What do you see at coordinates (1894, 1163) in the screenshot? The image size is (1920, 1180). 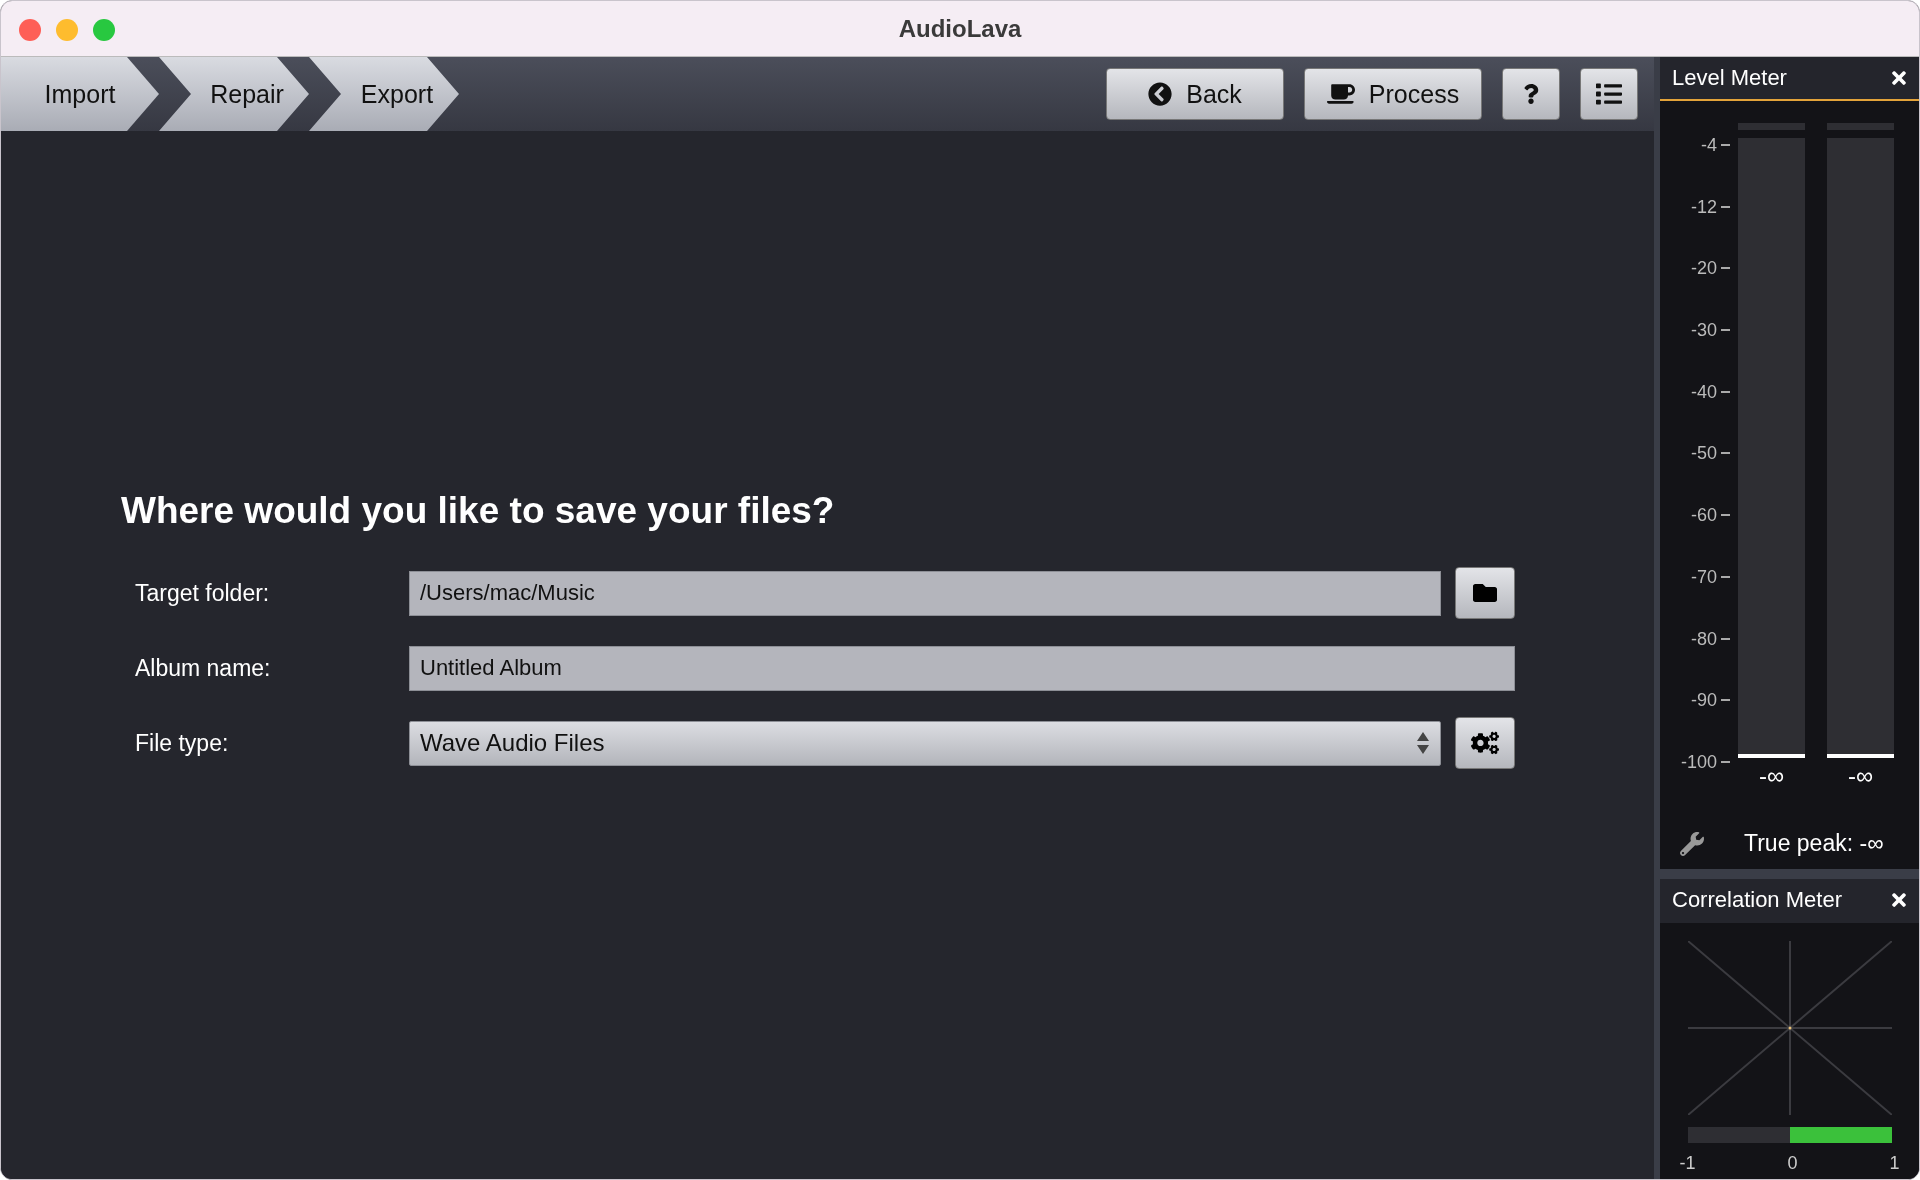 I see `correlation-tick-label: 1` at bounding box center [1894, 1163].